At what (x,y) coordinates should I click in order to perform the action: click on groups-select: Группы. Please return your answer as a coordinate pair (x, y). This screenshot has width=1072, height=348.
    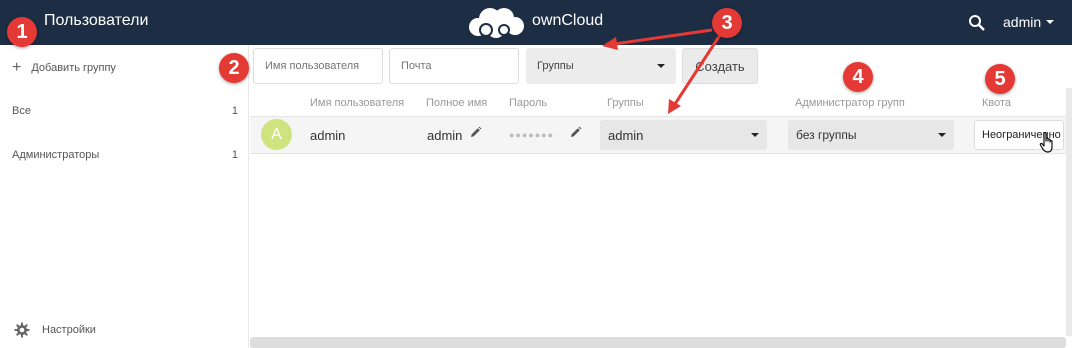
    Looking at the image, I should click on (601, 66).